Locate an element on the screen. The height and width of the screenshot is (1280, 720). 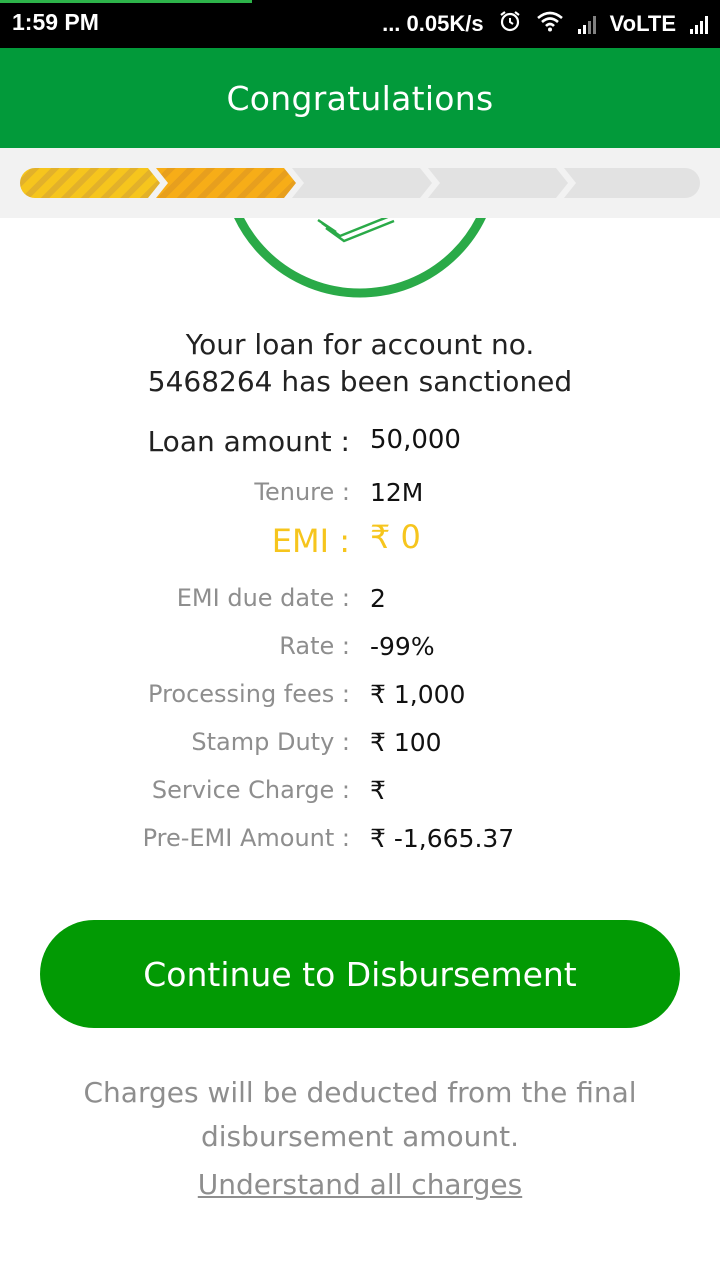
alarm-icon is located at coordinates (510, 24).